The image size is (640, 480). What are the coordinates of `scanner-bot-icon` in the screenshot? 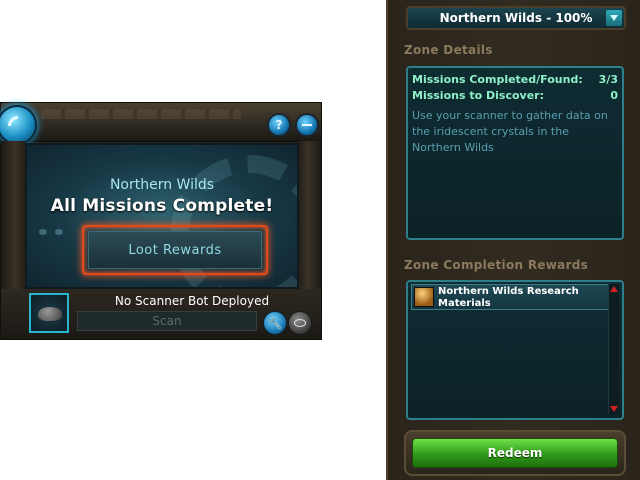 It's located at (50, 314).